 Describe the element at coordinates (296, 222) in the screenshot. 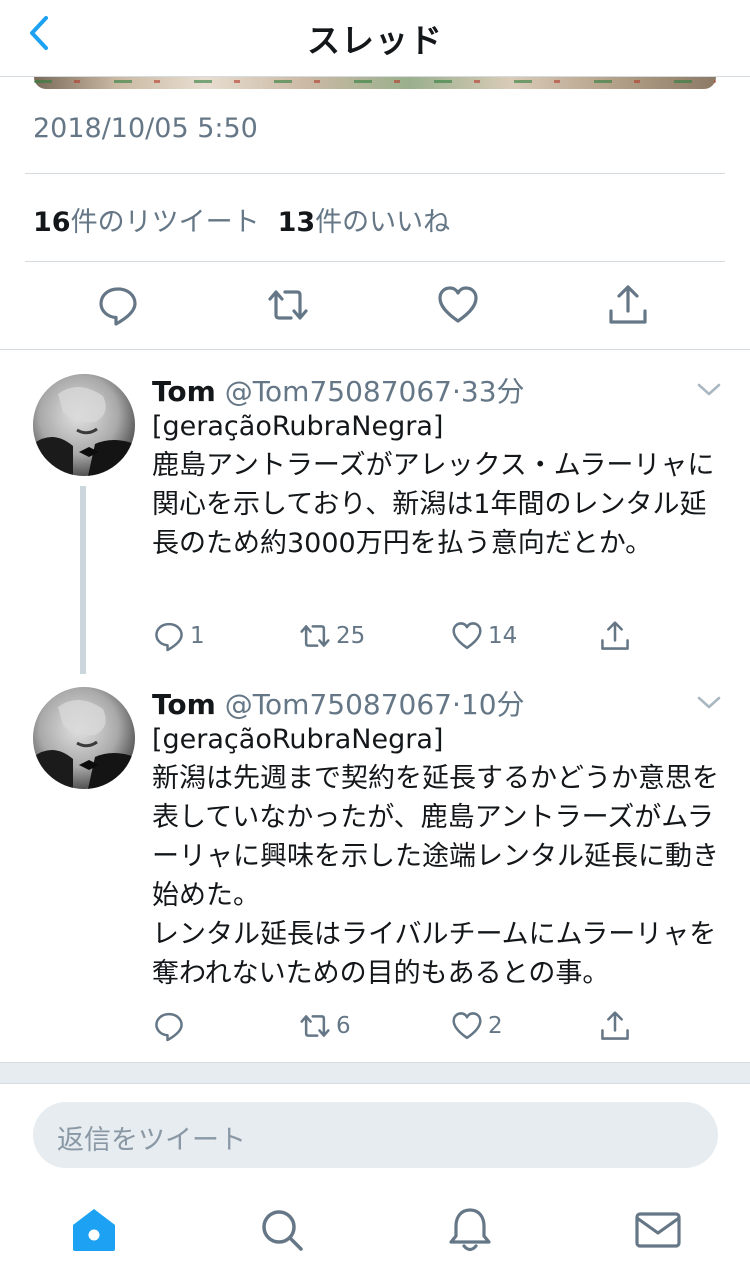

I see `like-count: 13` at that location.